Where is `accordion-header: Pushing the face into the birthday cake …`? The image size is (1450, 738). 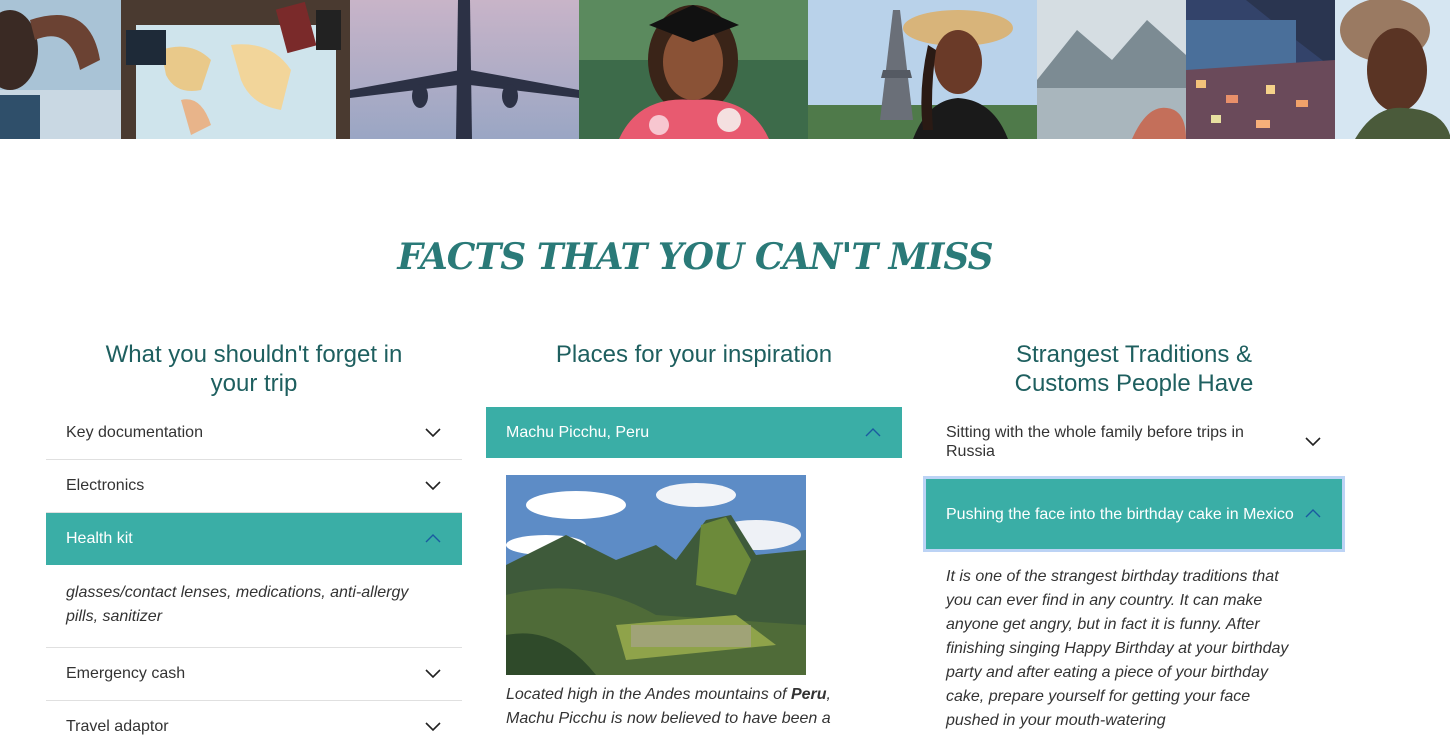
accordion-header: Pushing the face into the birthday cake … is located at coordinates (1134, 514).